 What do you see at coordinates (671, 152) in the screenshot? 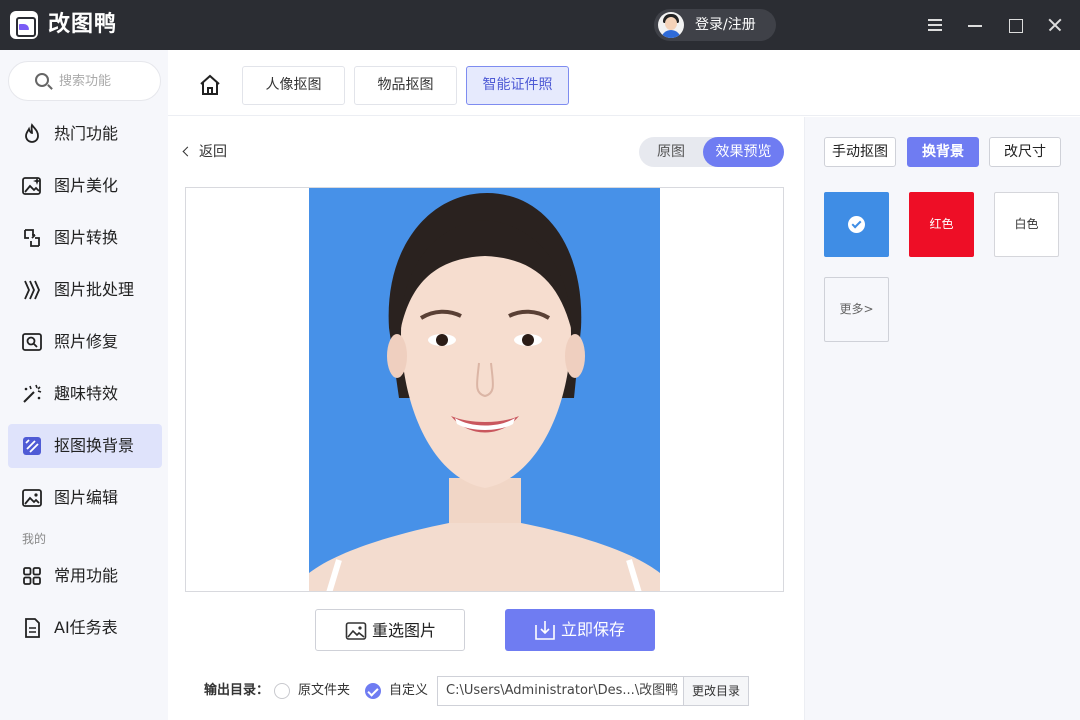
I see `toggle-original: 原图` at bounding box center [671, 152].